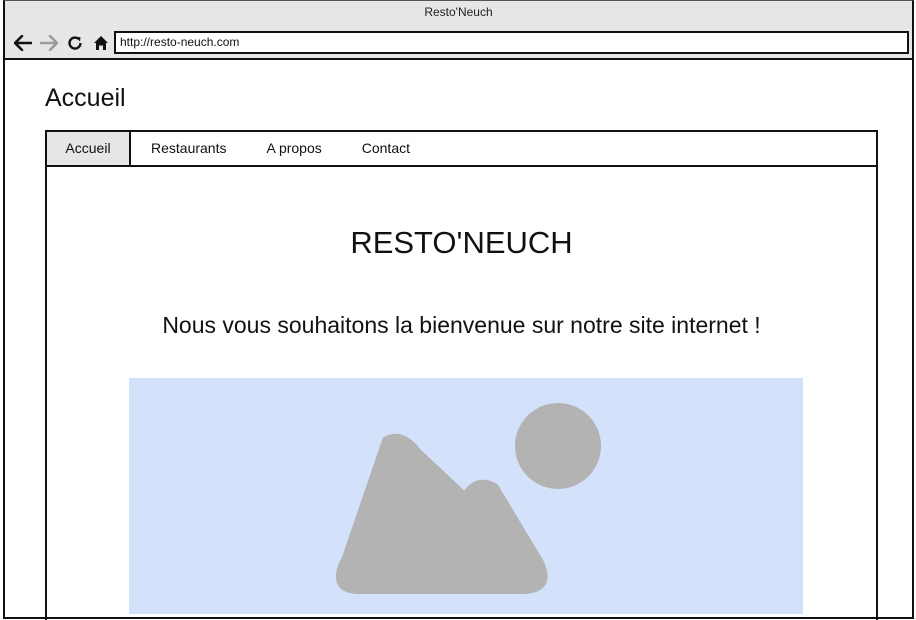  Describe the element at coordinates (458, 30) in the screenshot. I see `browser-titlebar: Resto'Neuch http://resto-neuch.com` at that location.